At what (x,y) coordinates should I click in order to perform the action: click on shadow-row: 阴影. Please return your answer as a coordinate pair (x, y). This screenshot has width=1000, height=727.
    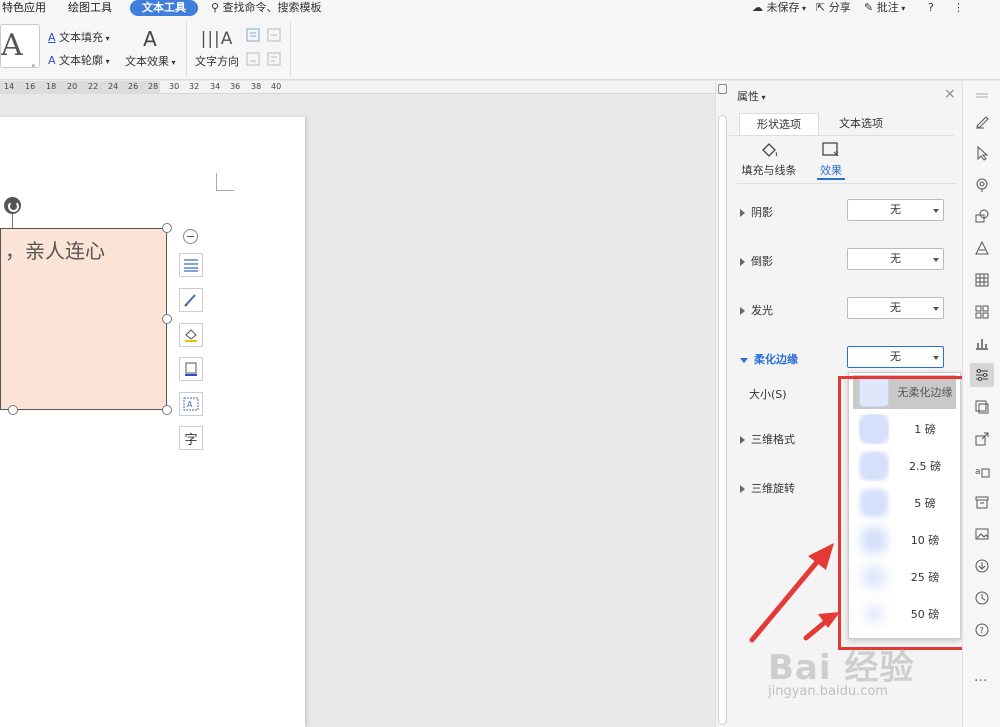
    Looking at the image, I should click on (756, 212).